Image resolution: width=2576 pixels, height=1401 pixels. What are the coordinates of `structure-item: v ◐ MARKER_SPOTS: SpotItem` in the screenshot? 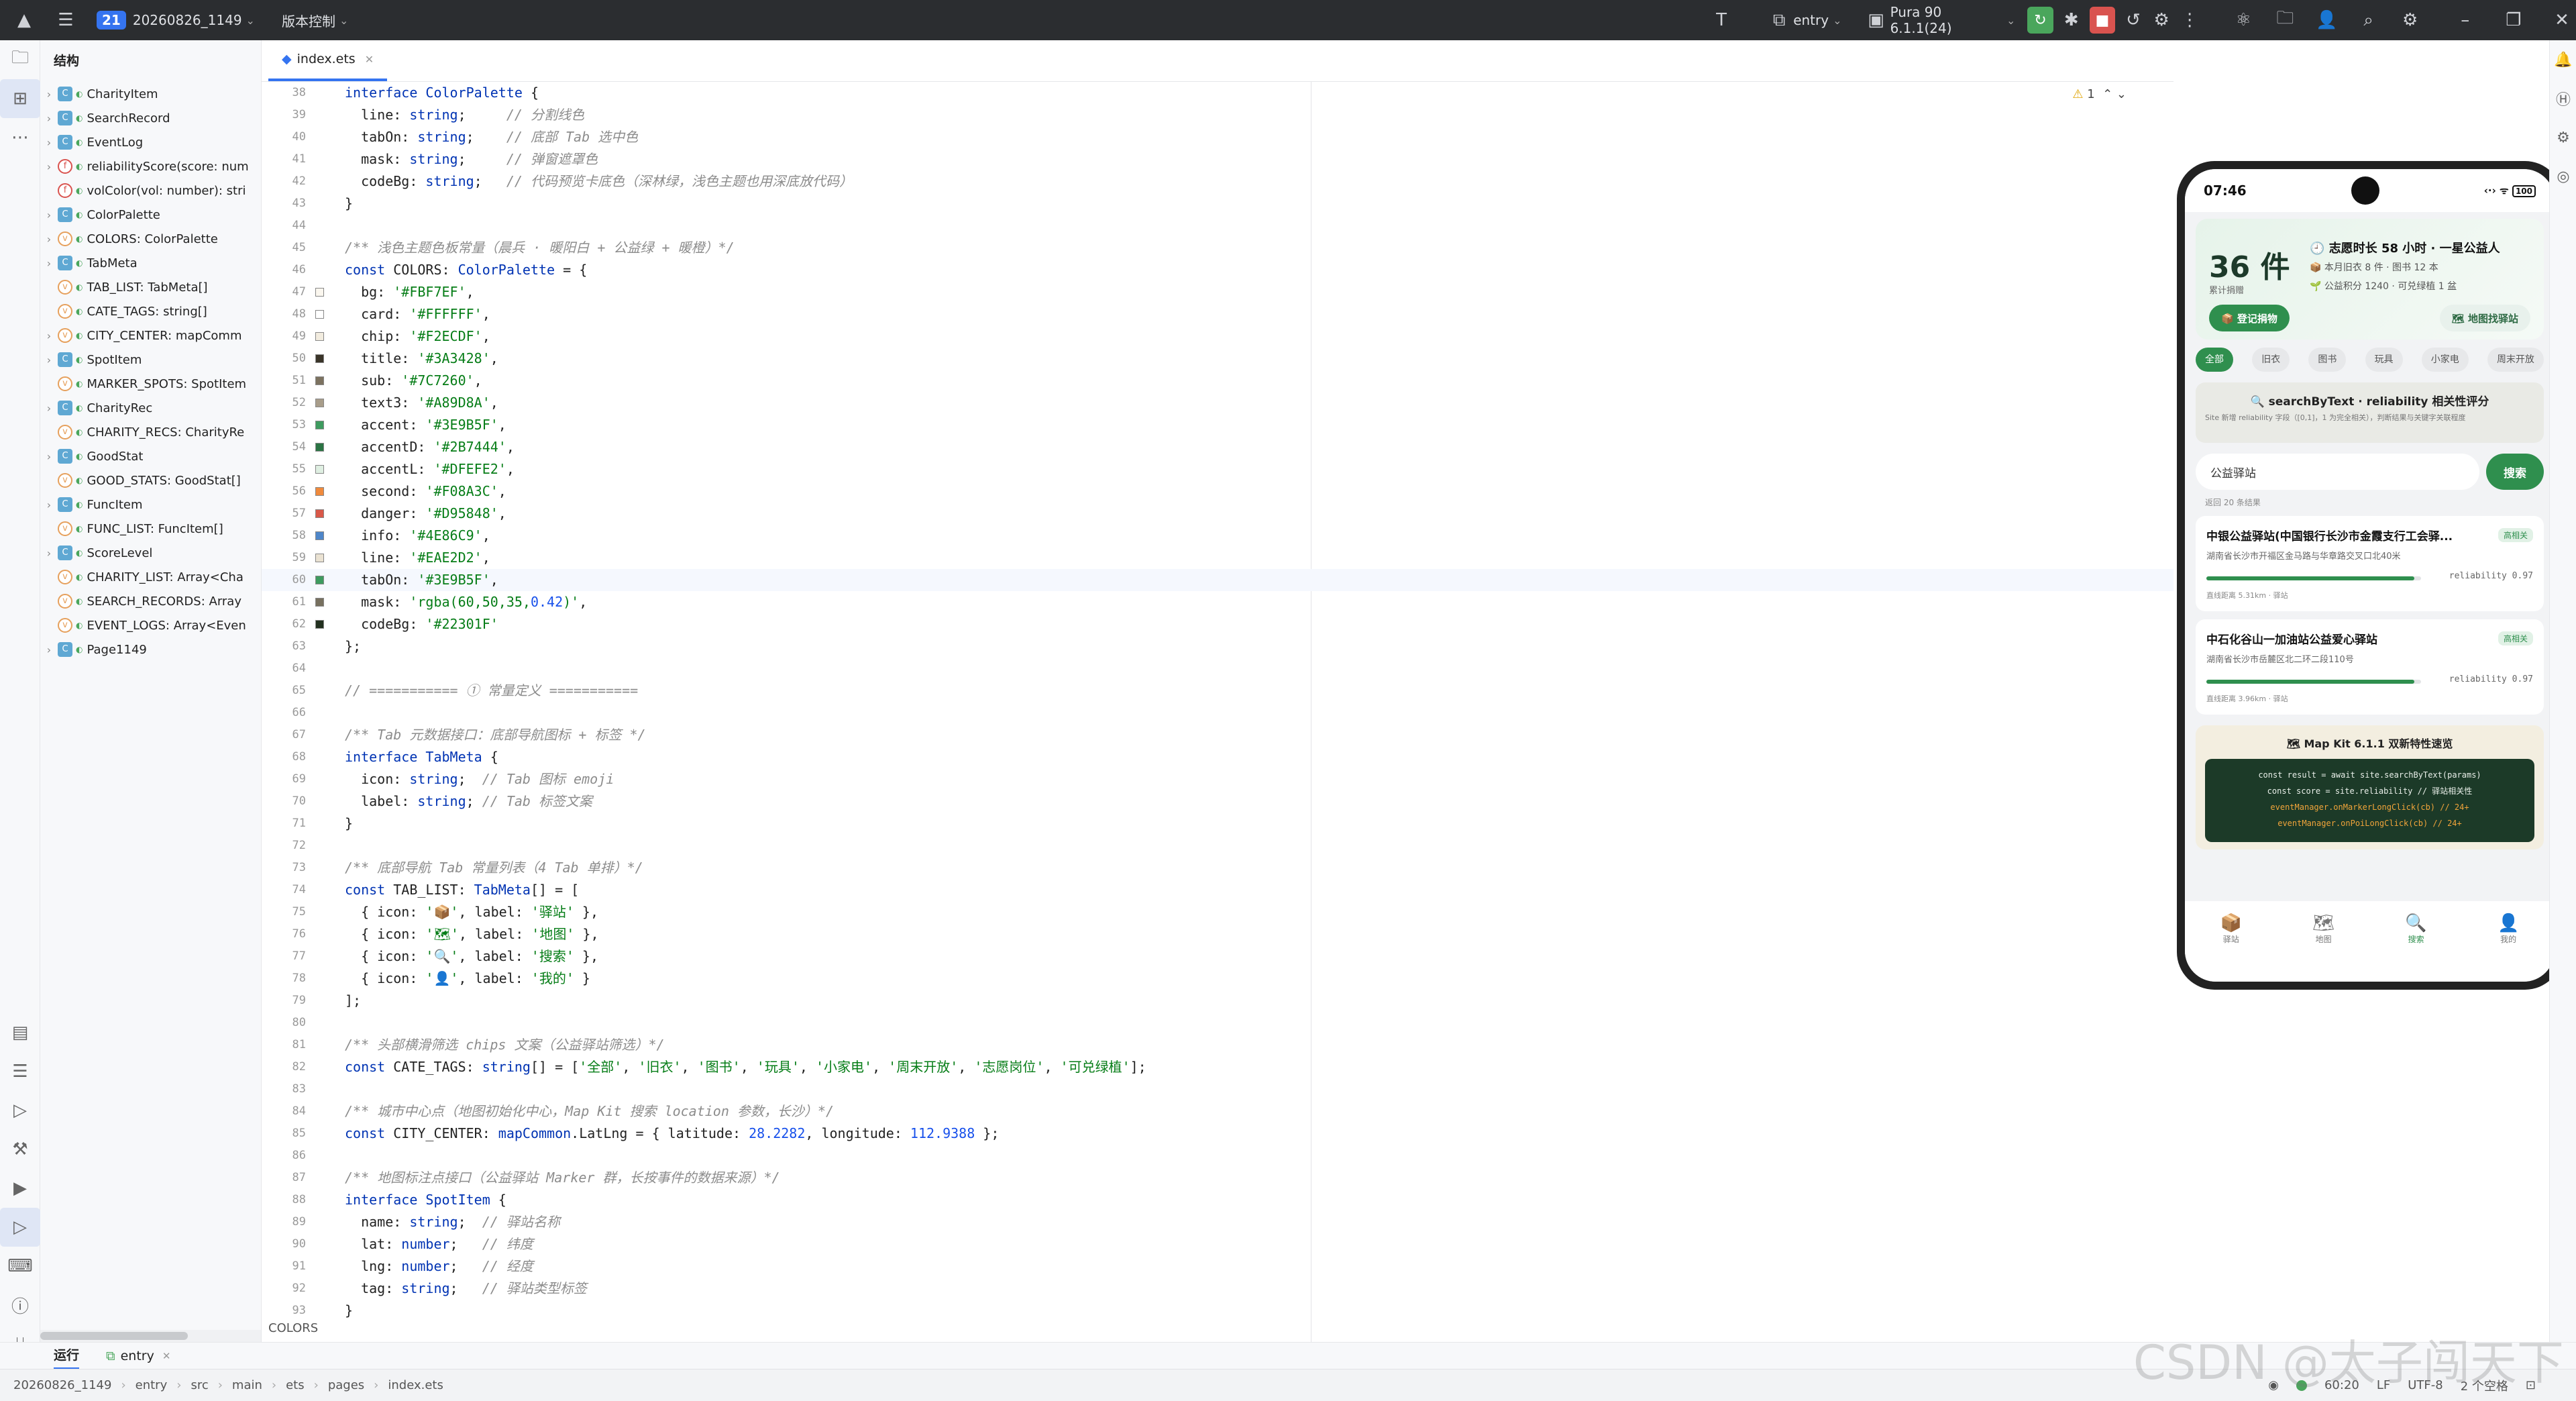 It's located at (150, 384).